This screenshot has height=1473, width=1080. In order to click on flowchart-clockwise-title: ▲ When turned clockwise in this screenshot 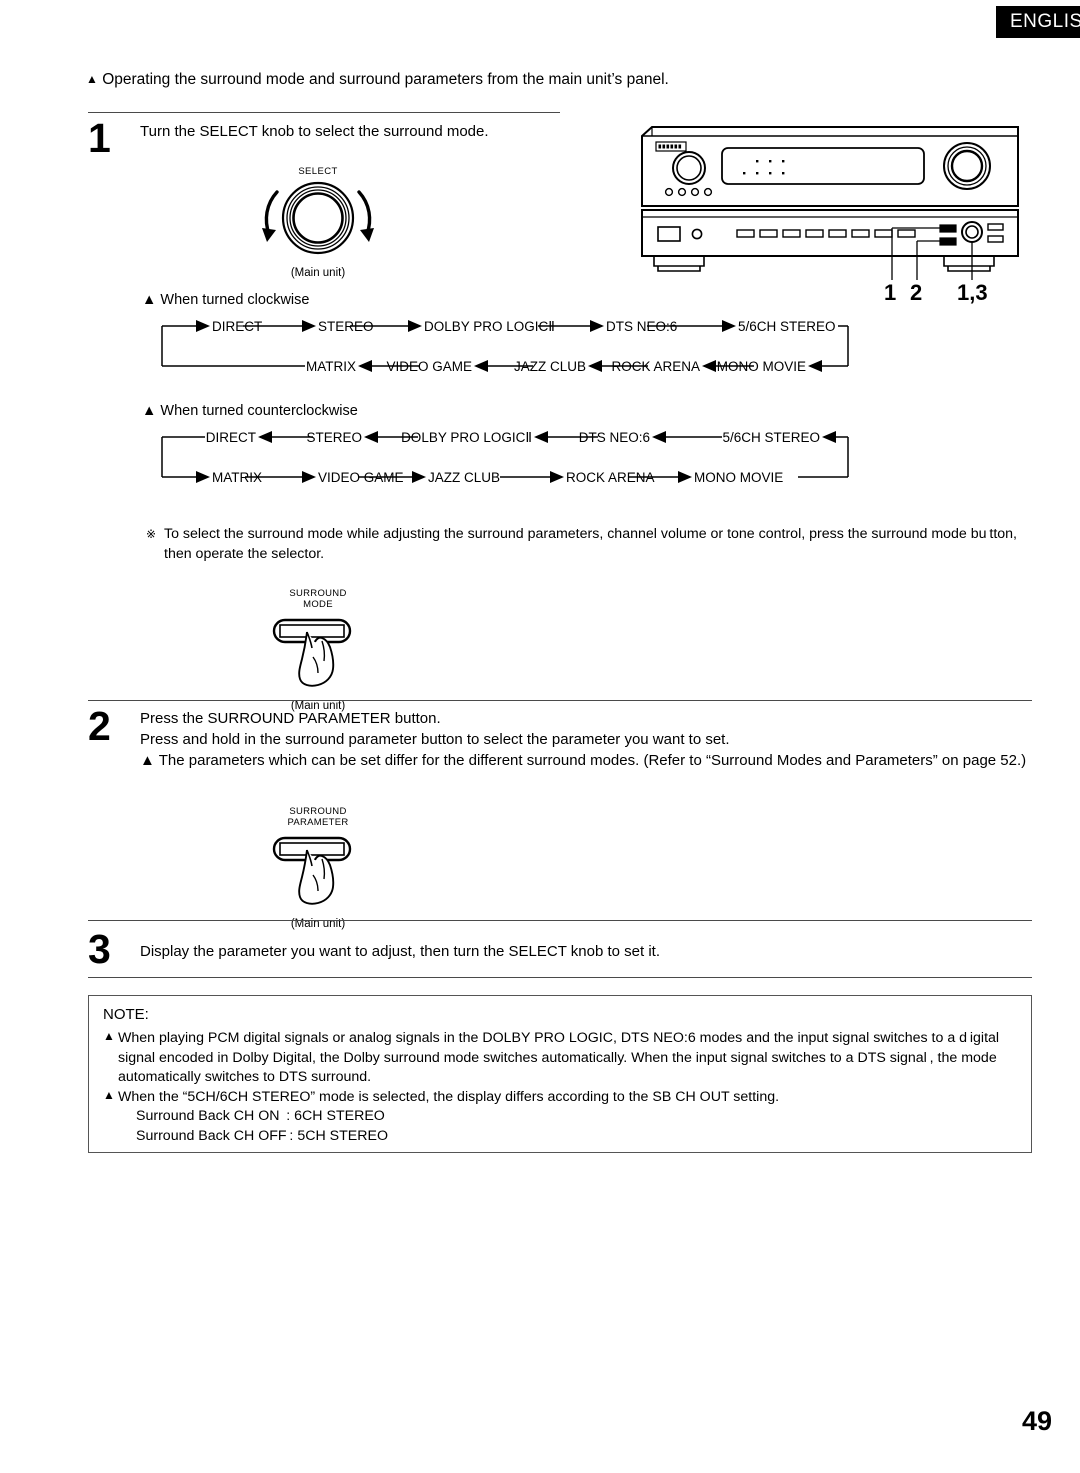, I will do `click(226, 300)`.